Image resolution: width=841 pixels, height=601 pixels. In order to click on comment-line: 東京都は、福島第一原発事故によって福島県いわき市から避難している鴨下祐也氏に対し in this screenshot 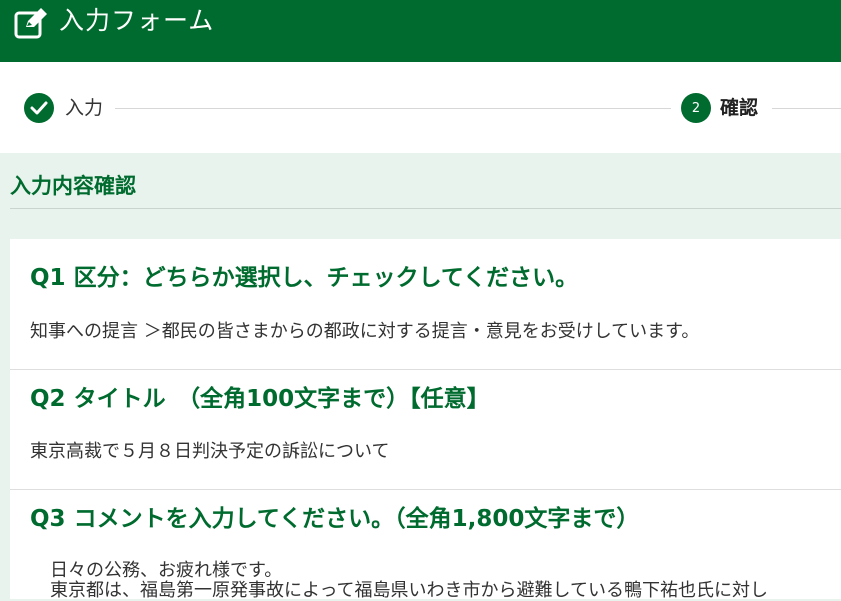, I will do `click(409, 590)`.